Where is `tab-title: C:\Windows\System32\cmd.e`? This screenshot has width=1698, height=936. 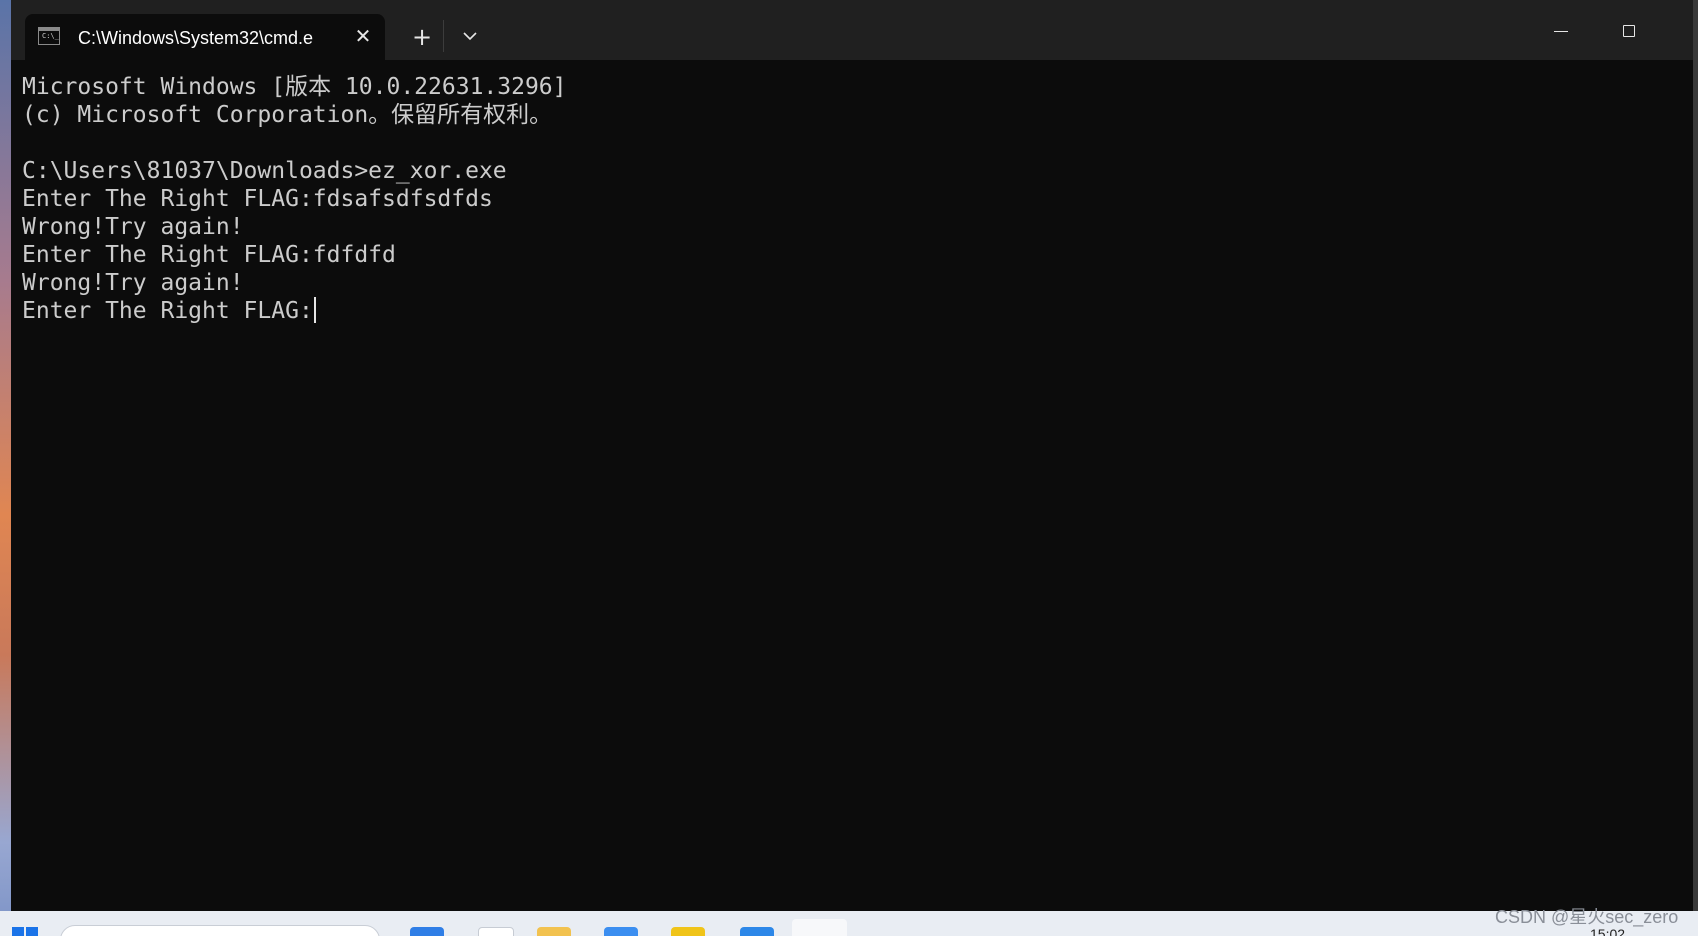 tab-title: C:\Windows\System32\cmd.e is located at coordinates (196, 38).